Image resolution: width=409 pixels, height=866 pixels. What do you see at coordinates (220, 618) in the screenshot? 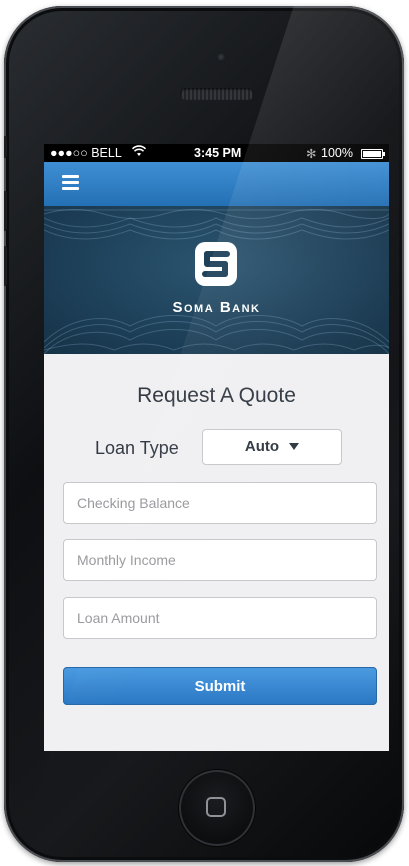
I see `loan-amount-input` at bounding box center [220, 618].